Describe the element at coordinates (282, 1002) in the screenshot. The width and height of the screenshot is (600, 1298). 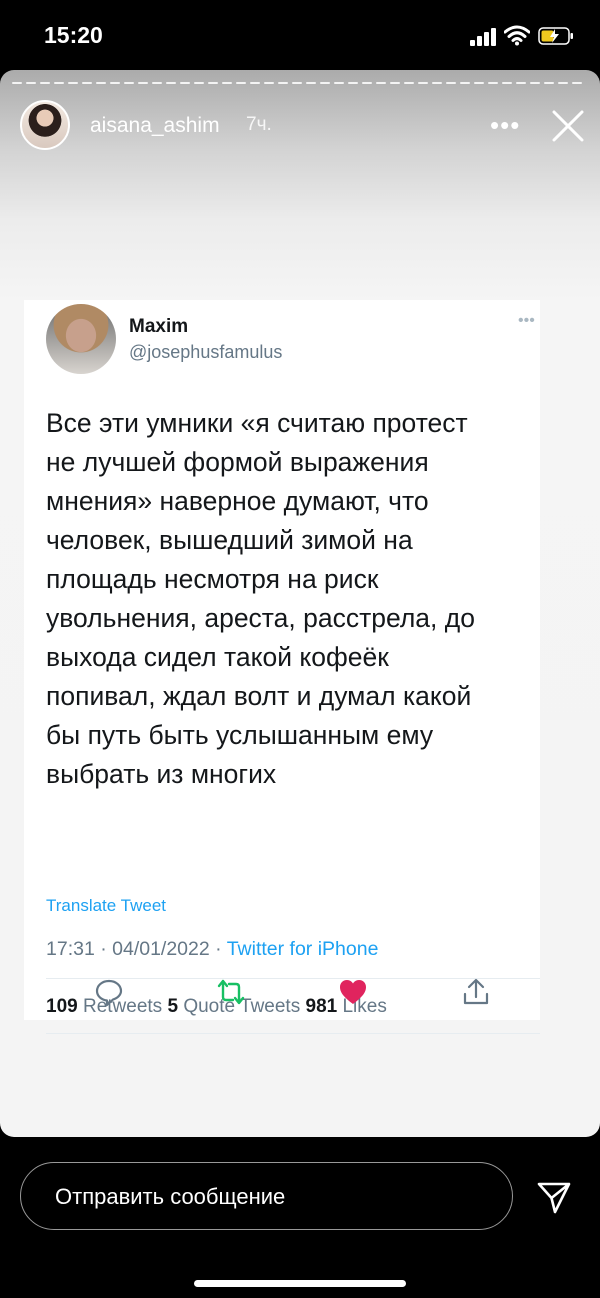
I see `tweet-actions` at that location.